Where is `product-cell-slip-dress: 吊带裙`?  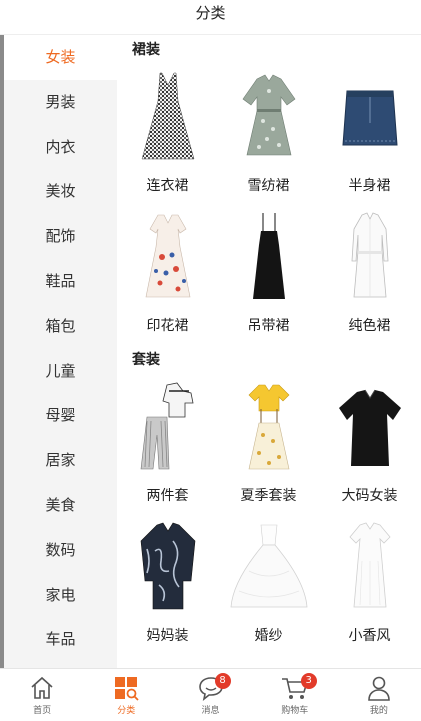 product-cell-slip-dress: 吊带裙 is located at coordinates (268, 275).